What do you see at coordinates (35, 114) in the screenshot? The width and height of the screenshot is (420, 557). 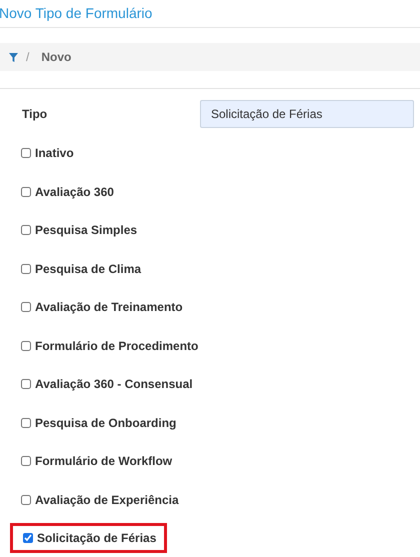 I see `field-label: Tipo` at bounding box center [35, 114].